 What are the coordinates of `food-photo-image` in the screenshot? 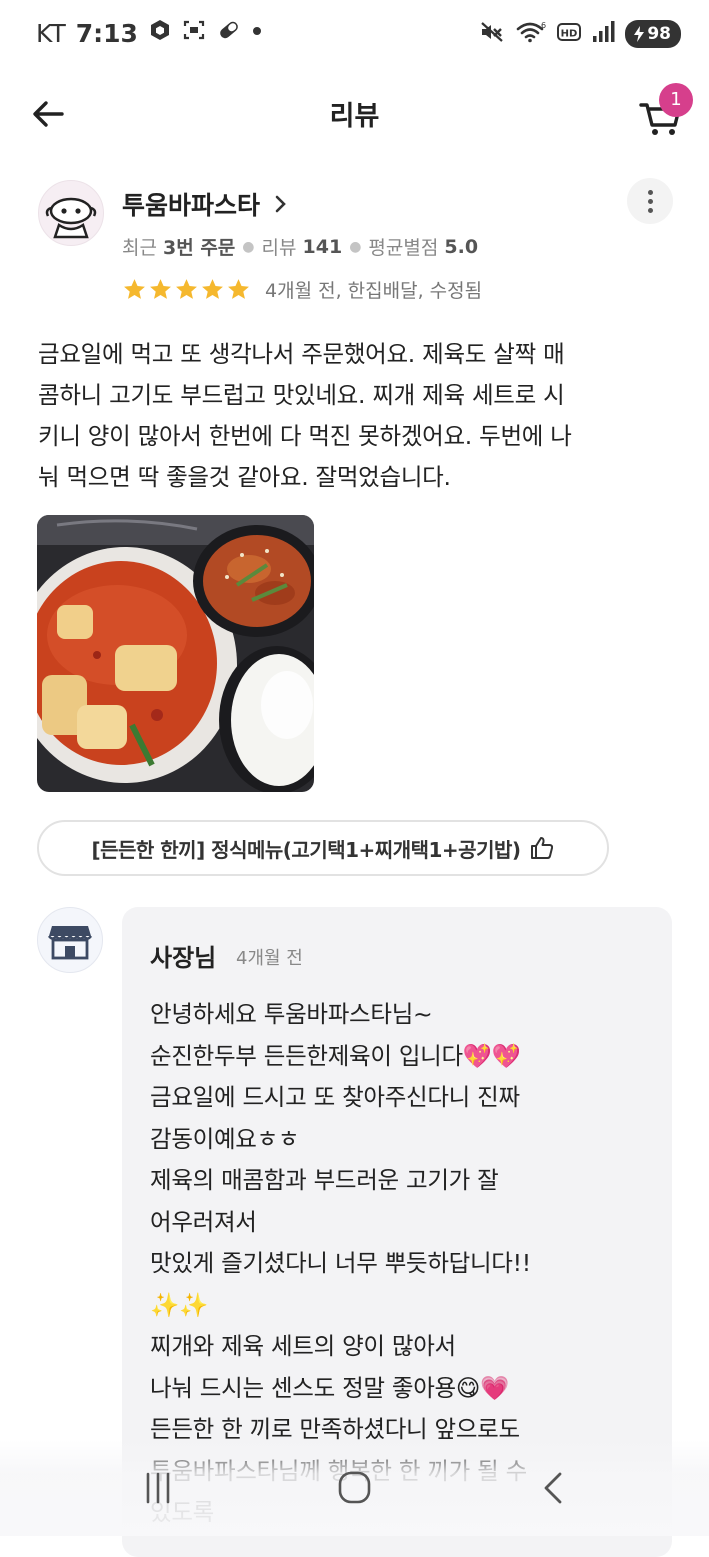 It's located at (175, 653).